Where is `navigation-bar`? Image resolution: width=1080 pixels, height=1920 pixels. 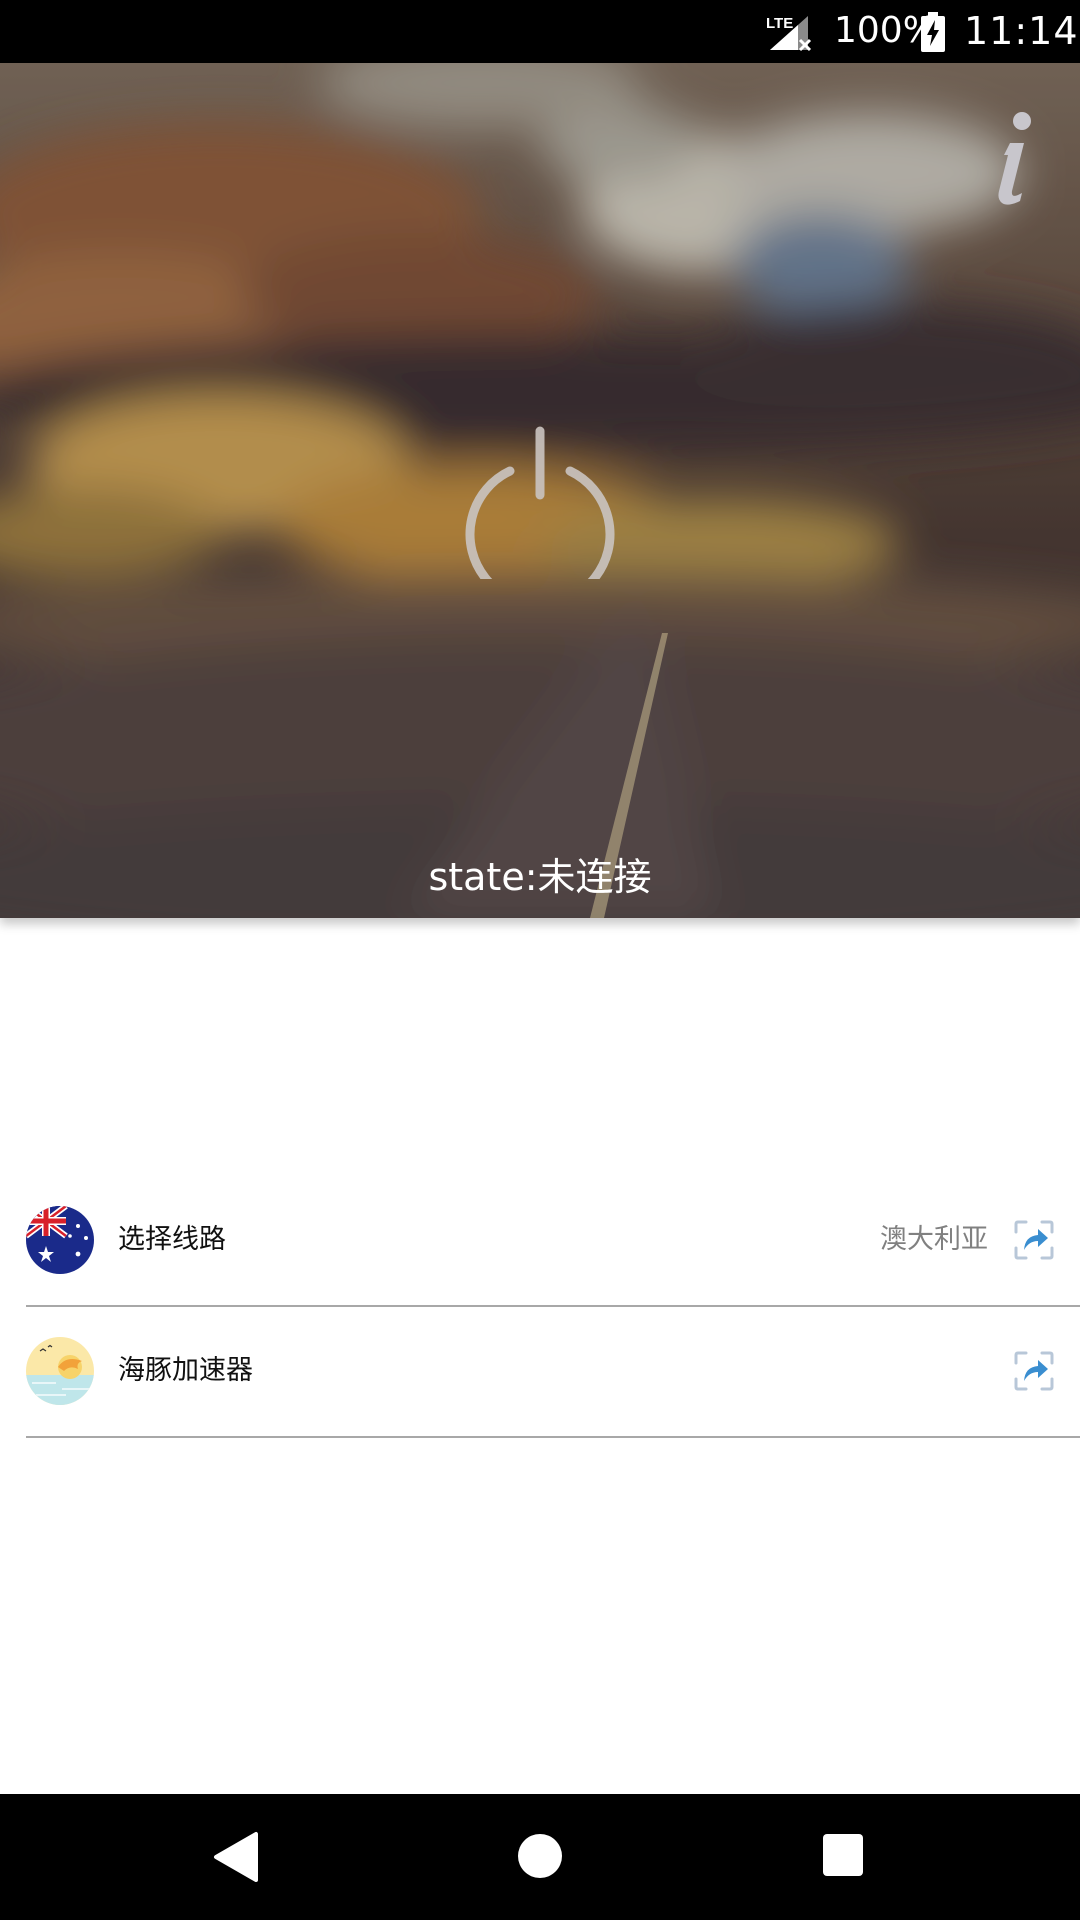
navigation-bar is located at coordinates (540, 1857).